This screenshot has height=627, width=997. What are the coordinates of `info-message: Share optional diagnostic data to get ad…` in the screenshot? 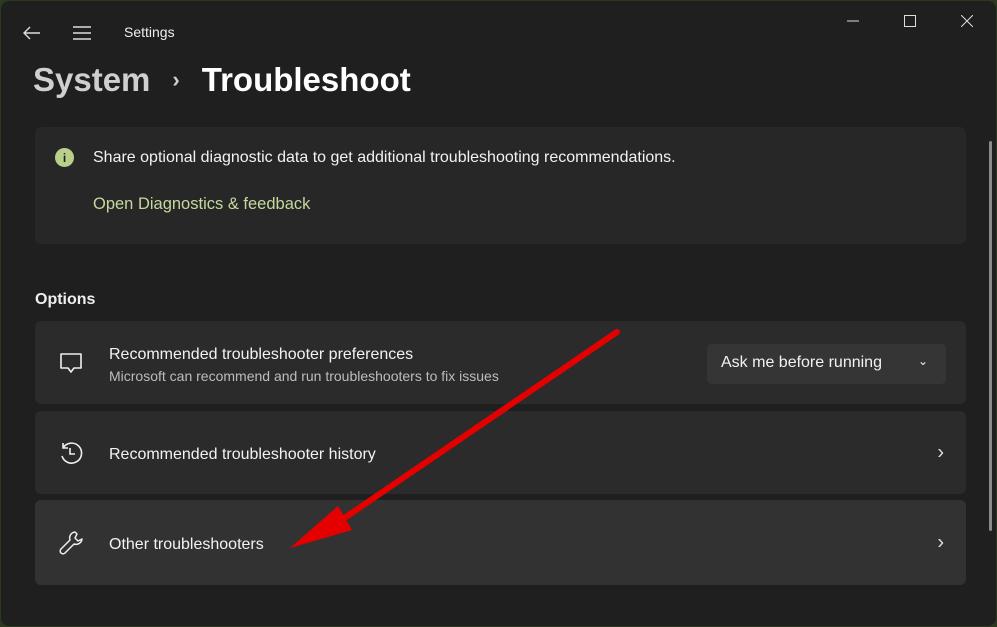 It's located at (384, 157).